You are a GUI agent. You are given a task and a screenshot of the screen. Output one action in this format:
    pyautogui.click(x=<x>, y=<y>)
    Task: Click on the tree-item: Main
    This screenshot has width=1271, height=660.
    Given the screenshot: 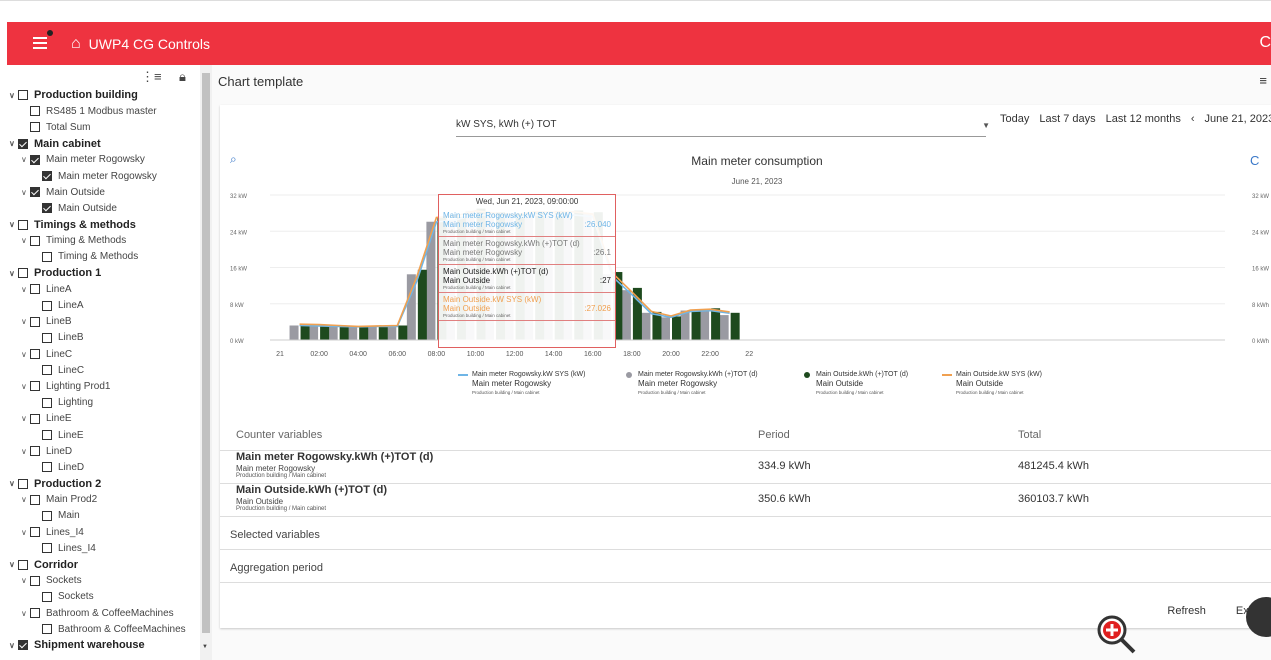 What is the action you would take?
    pyautogui.click(x=109, y=516)
    